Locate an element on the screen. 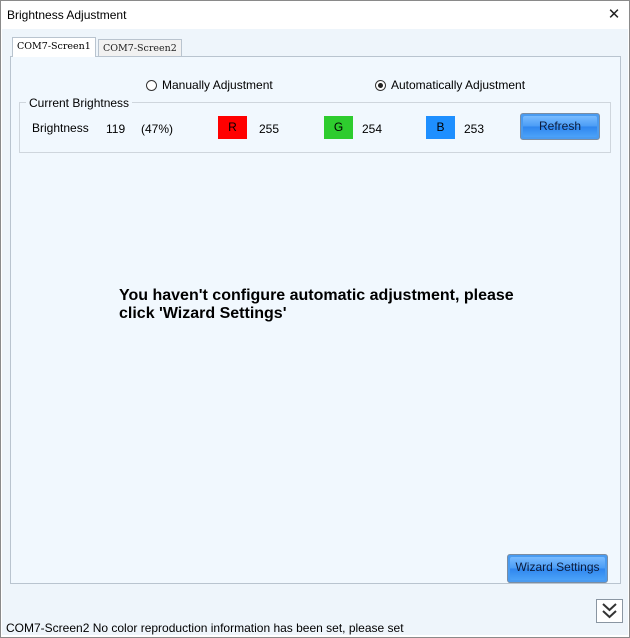 The width and height of the screenshot is (630, 638). automatic-adjustment-radio: Automatically Adjustment is located at coordinates (450, 85).